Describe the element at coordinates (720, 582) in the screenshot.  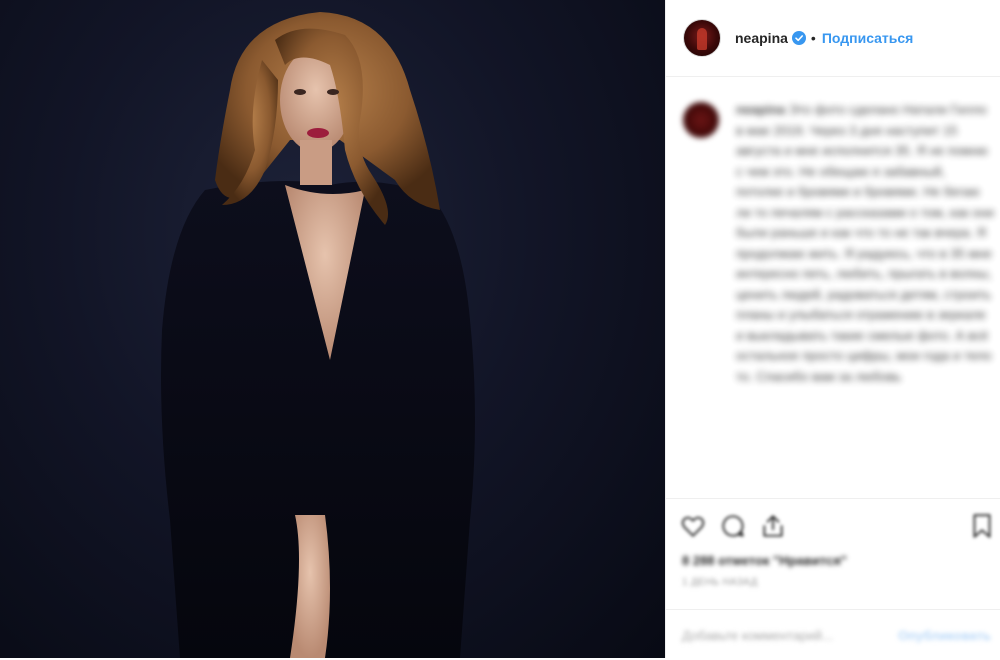
I see `post-timestamp: 1 ДЕНЬ НАЗАД` at that location.